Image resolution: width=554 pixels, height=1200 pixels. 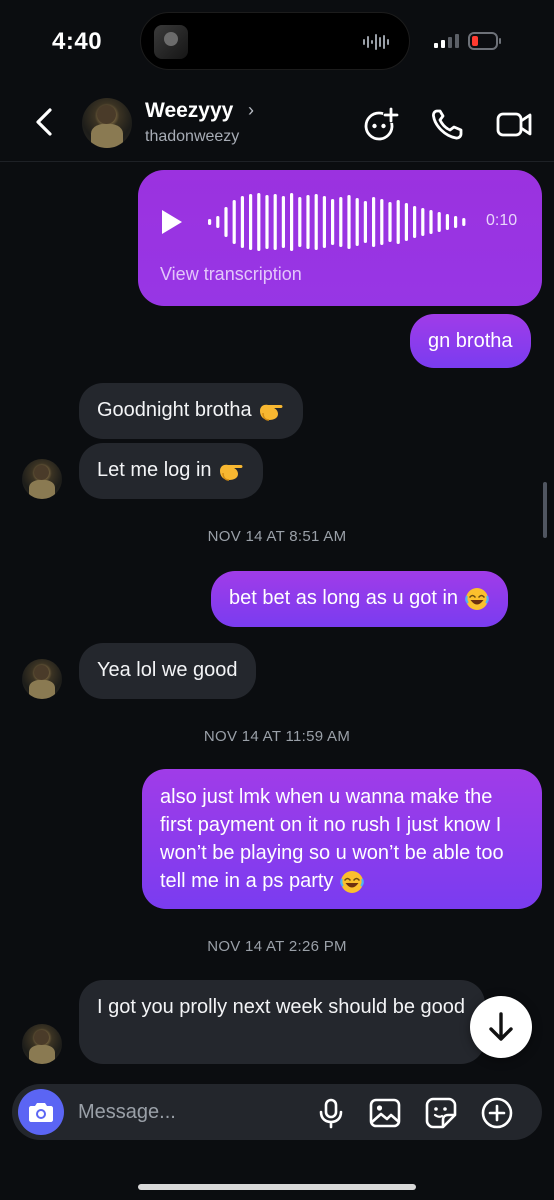 What do you see at coordinates (174, 410) in the screenshot?
I see `message-text: Goodnight brotha` at bounding box center [174, 410].